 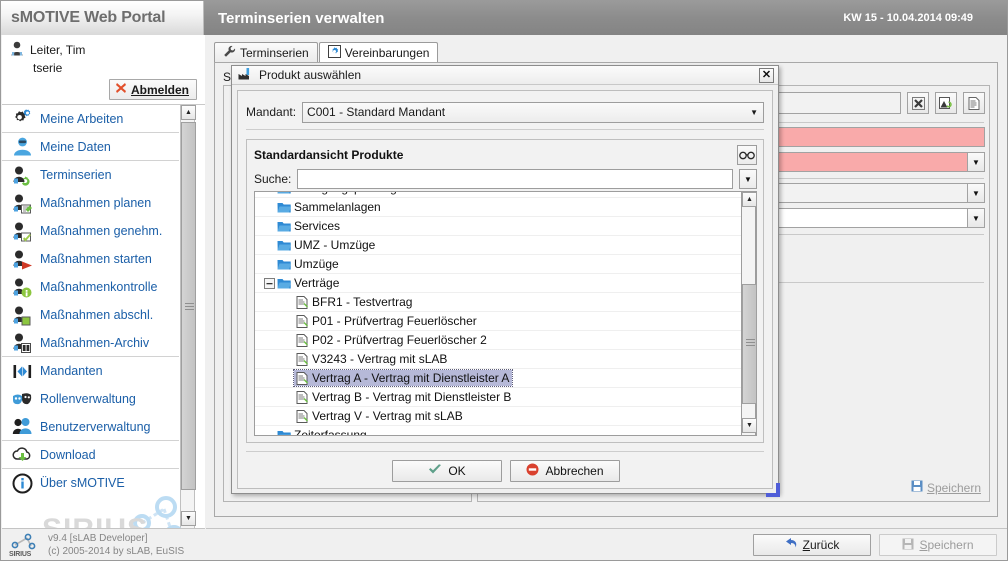 I want to click on panel-save-link: Speichern, so click(x=946, y=487).